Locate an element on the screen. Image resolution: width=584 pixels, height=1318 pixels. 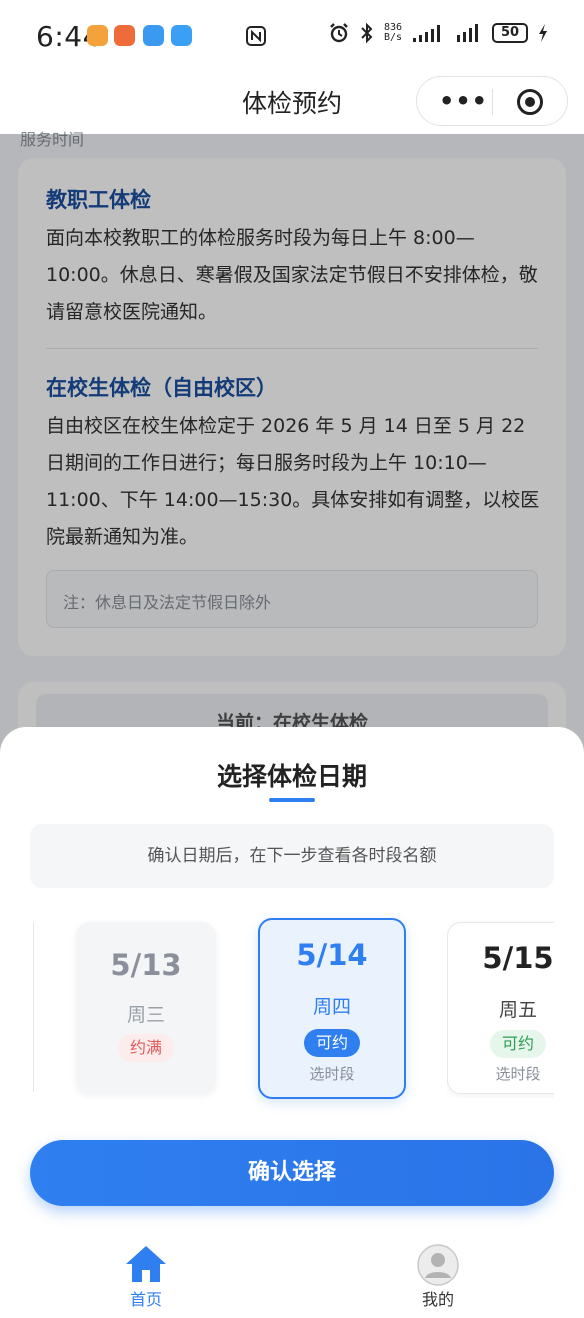
capsule-divider is located at coordinates (492, 102).